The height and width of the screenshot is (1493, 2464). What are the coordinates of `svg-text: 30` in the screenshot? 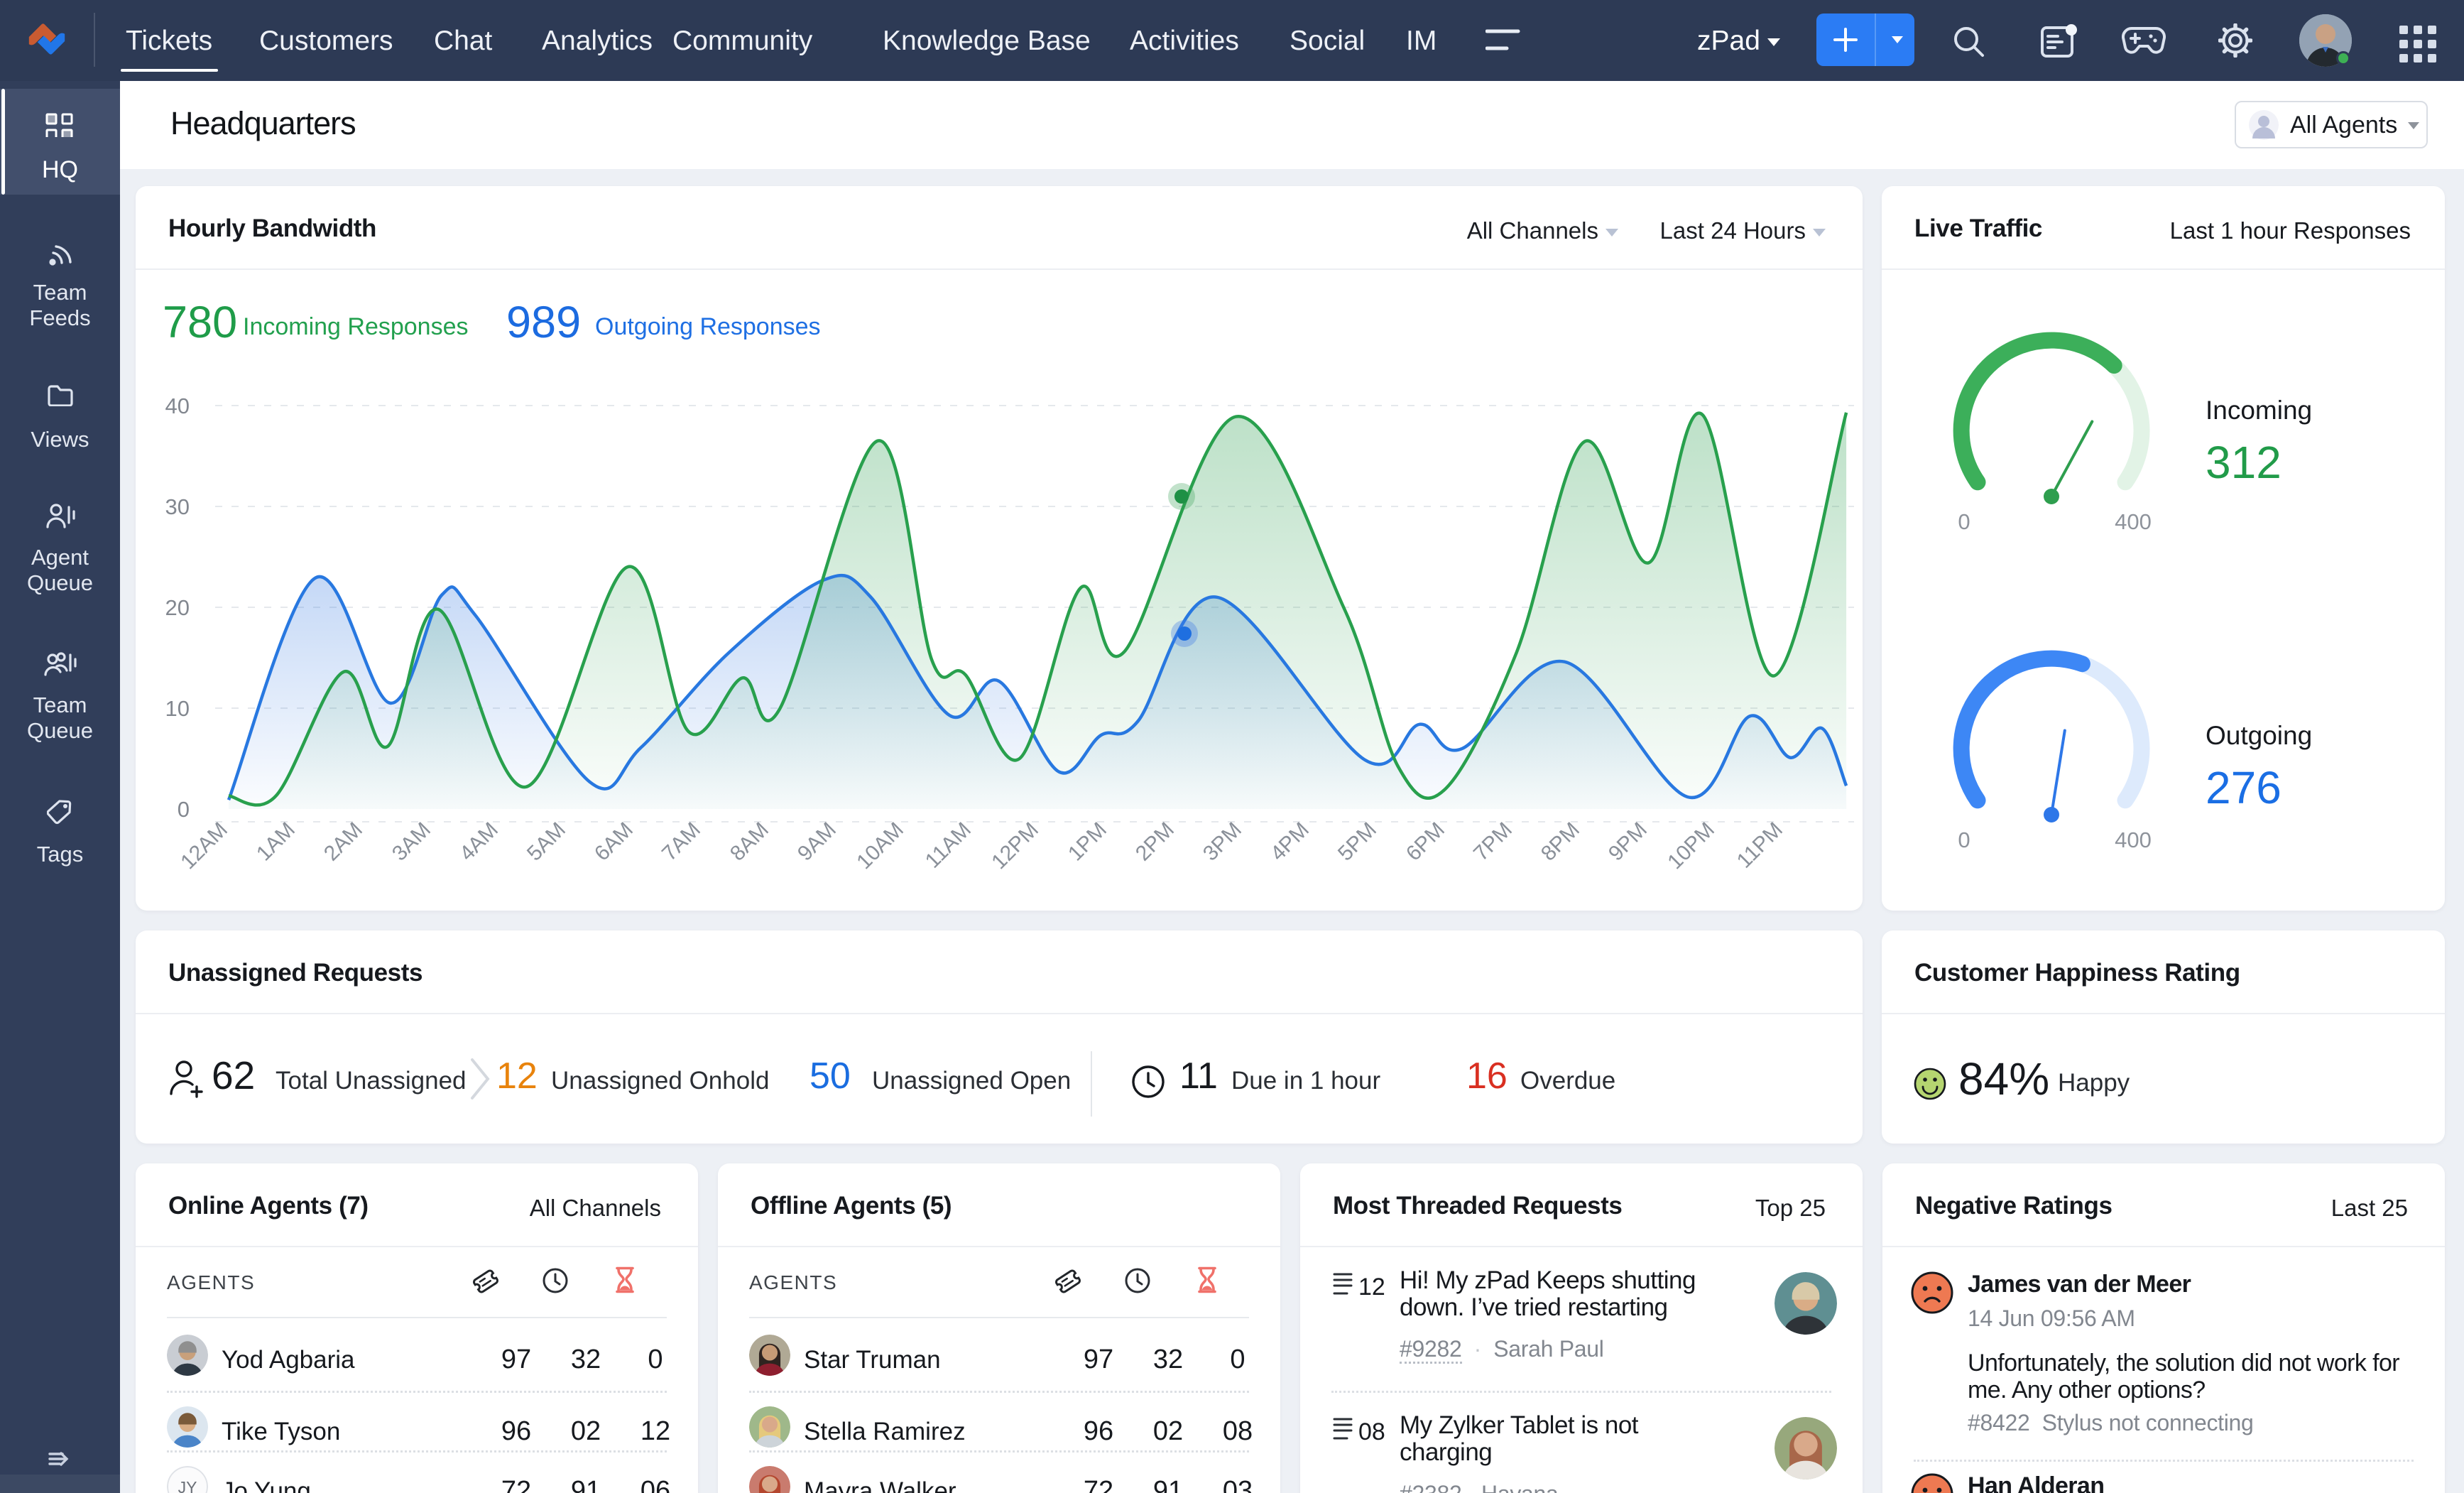 It's located at (177, 506).